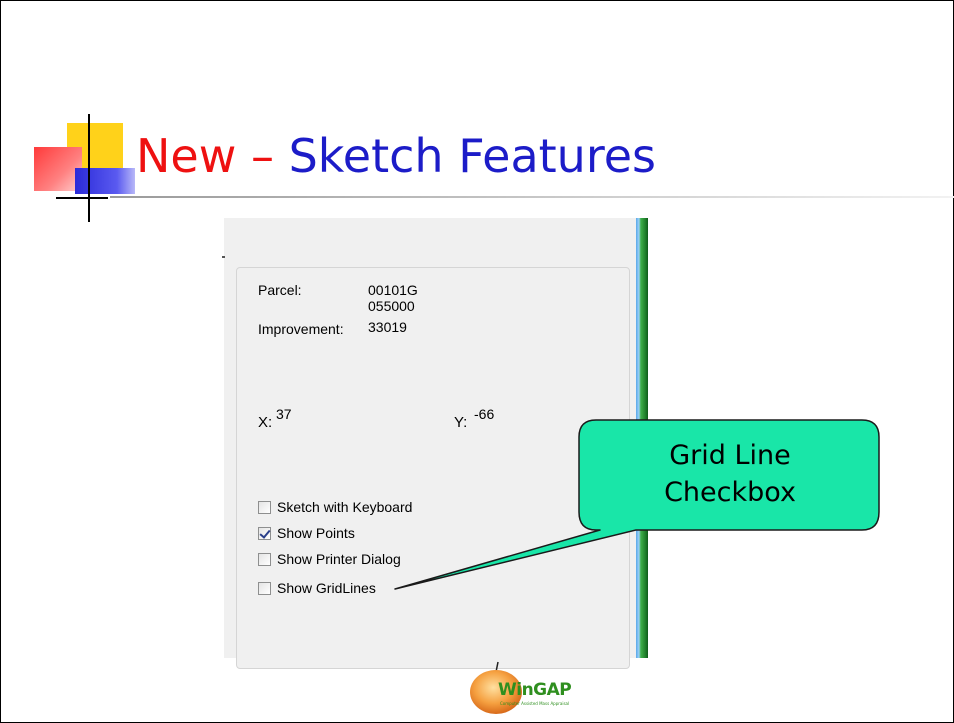 This screenshot has width=954, height=723. What do you see at coordinates (393, 290) in the screenshot?
I see `parcel-value-line1: 00101G` at bounding box center [393, 290].